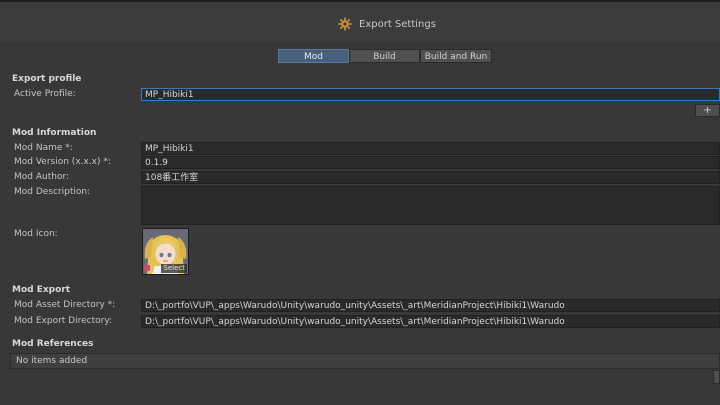  I want to click on mod-author-label: Mod Author:, so click(42, 177).